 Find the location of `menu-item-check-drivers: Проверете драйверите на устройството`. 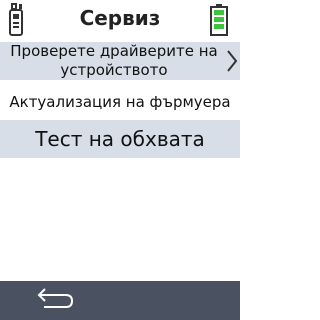

menu-item-check-drivers: Проверете драйверите на устройството is located at coordinates (120, 61).